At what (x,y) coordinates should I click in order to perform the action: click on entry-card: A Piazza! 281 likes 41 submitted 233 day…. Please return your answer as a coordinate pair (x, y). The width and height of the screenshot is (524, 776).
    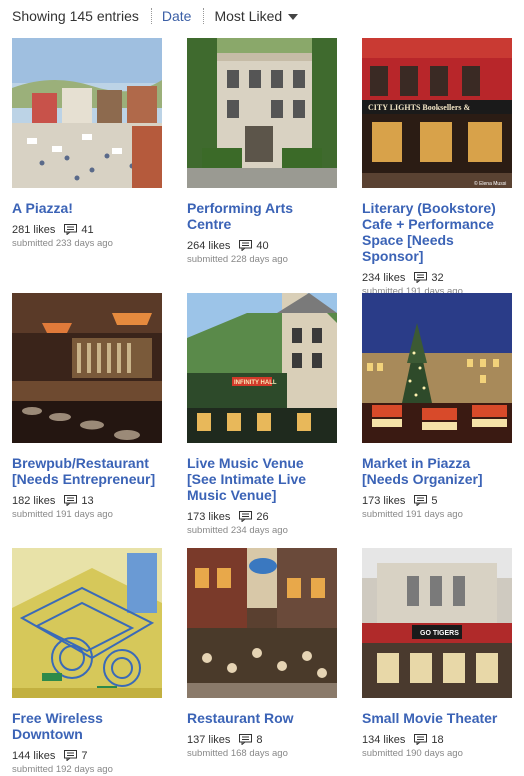
    Looking at the image, I should click on (87, 144).